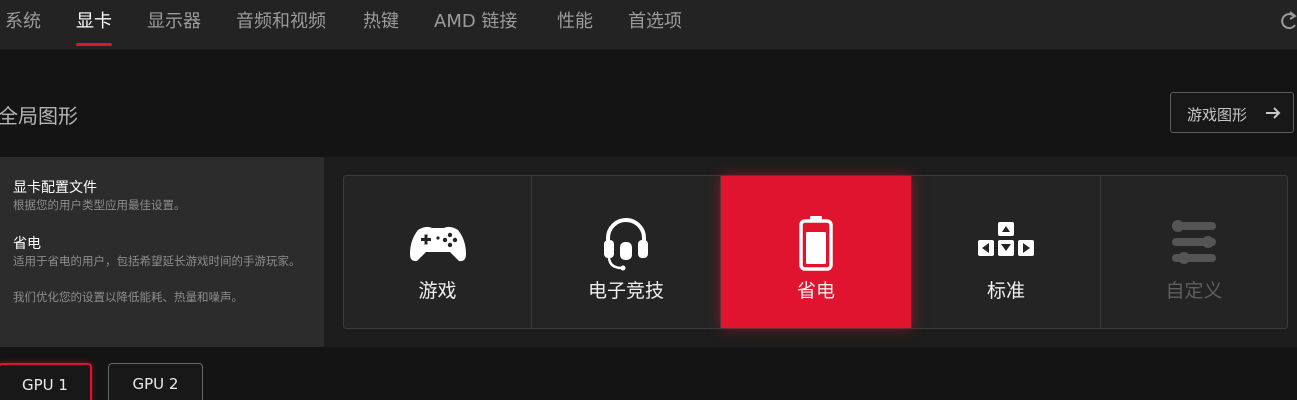 Image resolution: width=1297 pixels, height=400 pixels. I want to click on profile-label-standard: 标准, so click(1005, 291).